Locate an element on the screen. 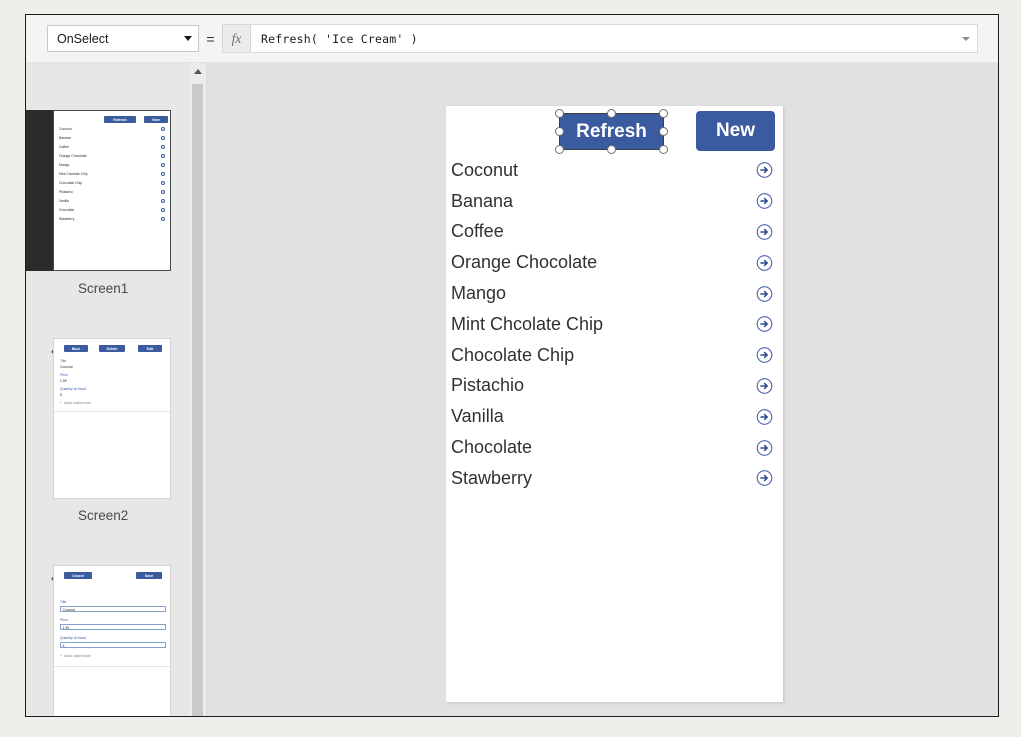  new-button: New is located at coordinates (735, 131).